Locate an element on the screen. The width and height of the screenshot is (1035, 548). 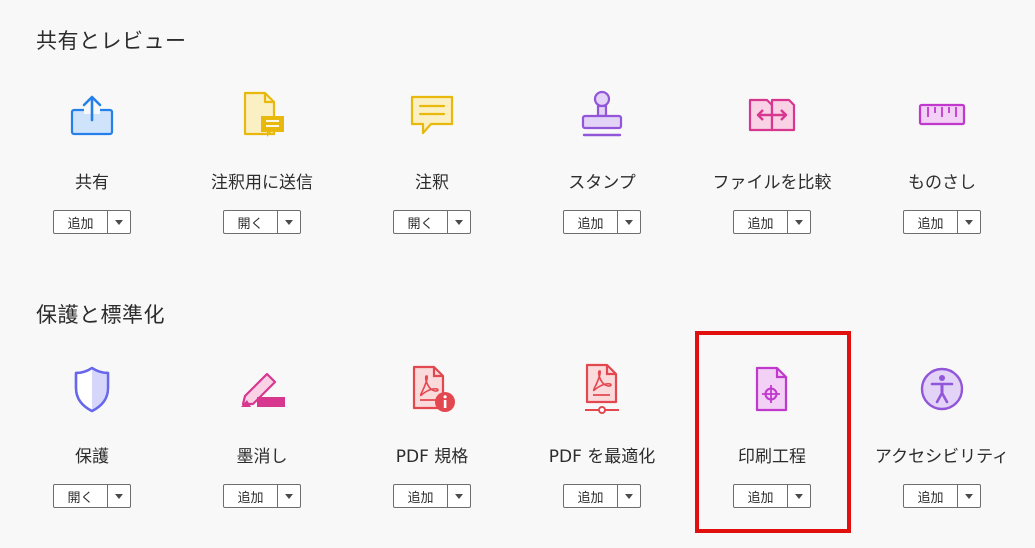
tool-redact: 墨消し 追加 is located at coordinates (262, 436).